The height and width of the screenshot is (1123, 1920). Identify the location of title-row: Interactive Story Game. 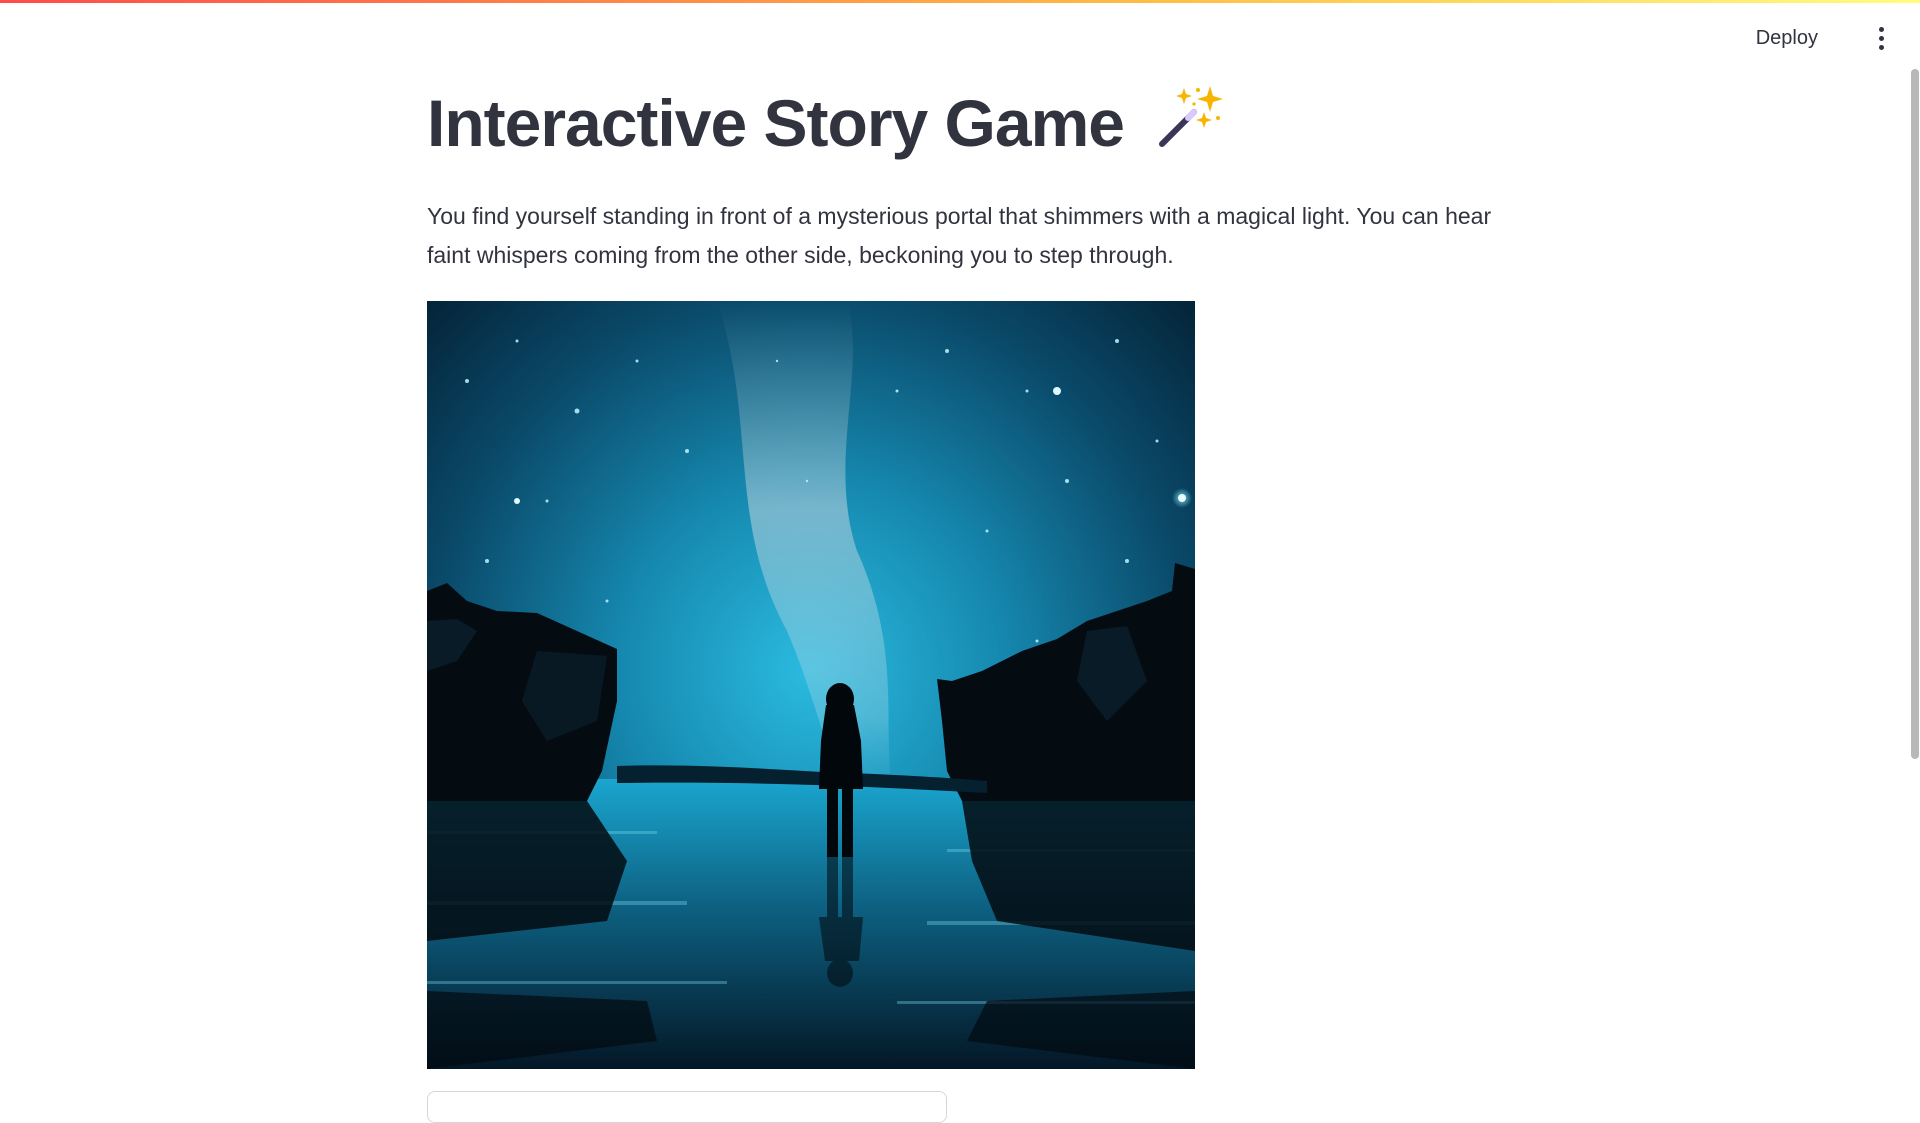
(960, 123).